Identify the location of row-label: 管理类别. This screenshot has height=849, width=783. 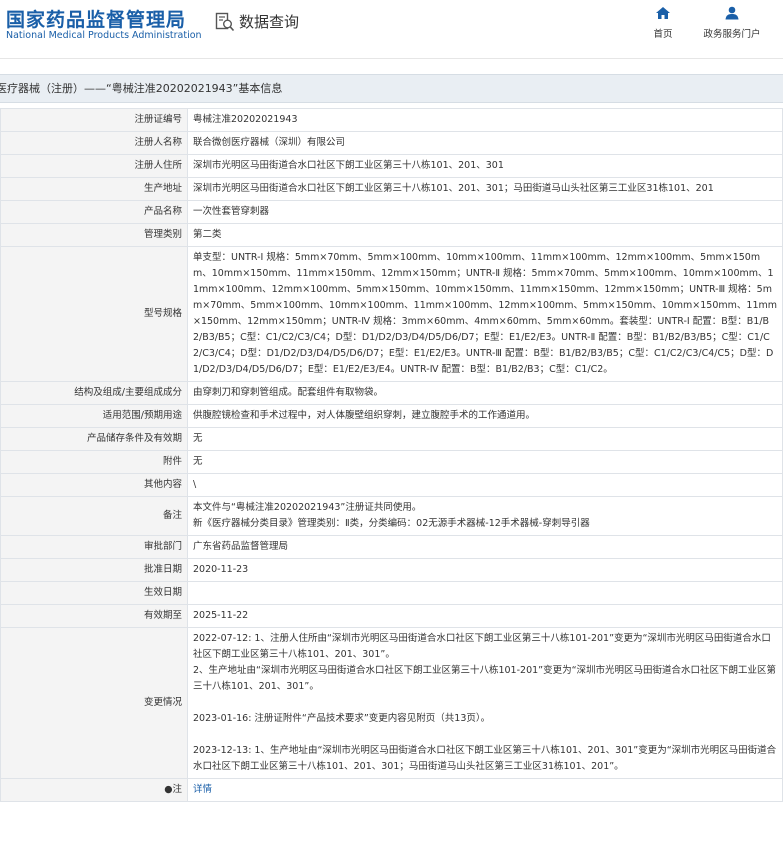
(94, 235).